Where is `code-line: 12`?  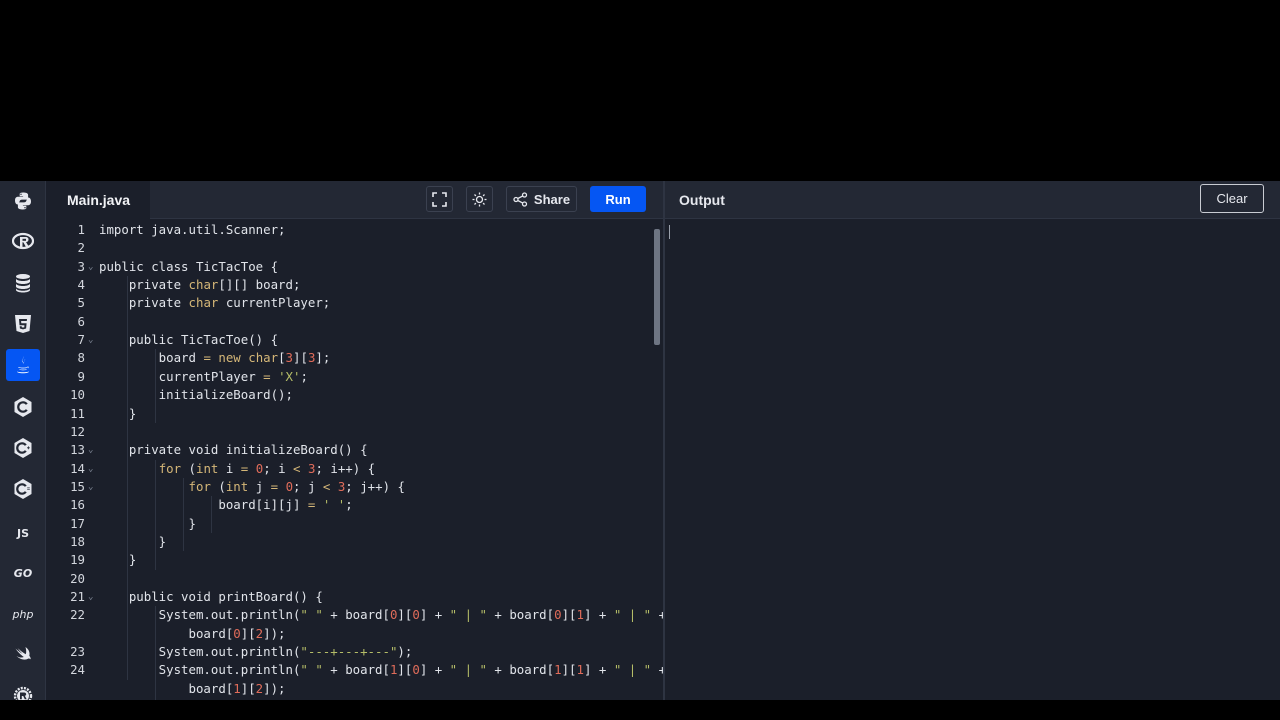
code-line: 12 is located at coordinates (354, 432).